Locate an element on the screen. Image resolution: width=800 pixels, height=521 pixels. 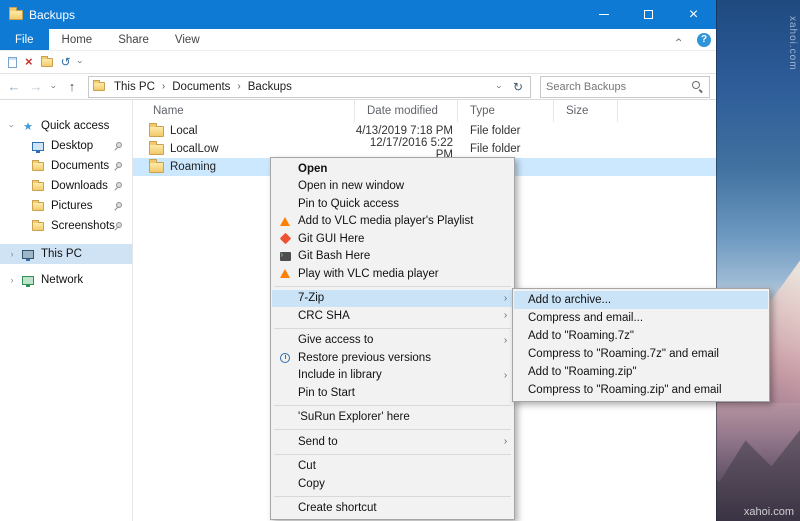
column-header-date-modified: Date modified is located at coordinates (406, 111).